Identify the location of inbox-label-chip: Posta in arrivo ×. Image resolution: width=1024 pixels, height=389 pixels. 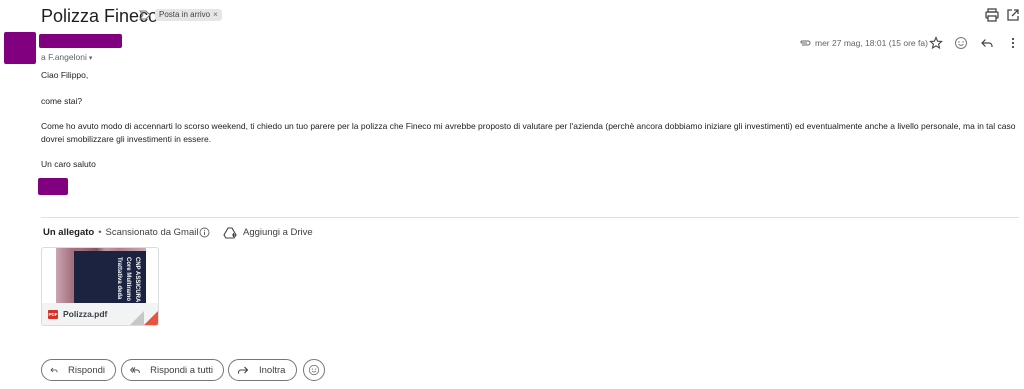
(188, 15).